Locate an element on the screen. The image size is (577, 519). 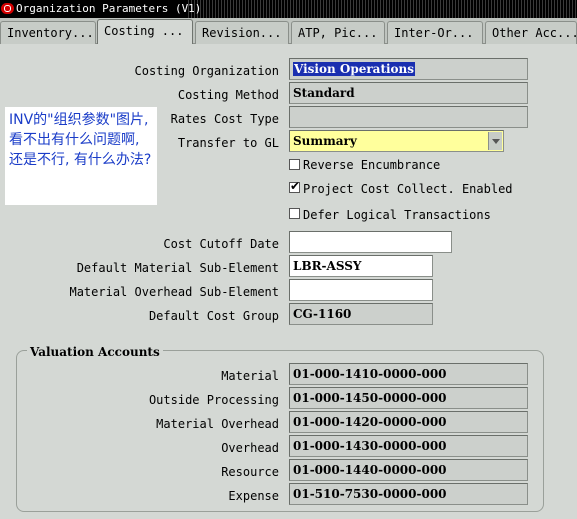
default-material-sub-element-field: LBR-ASSY is located at coordinates (361, 266).